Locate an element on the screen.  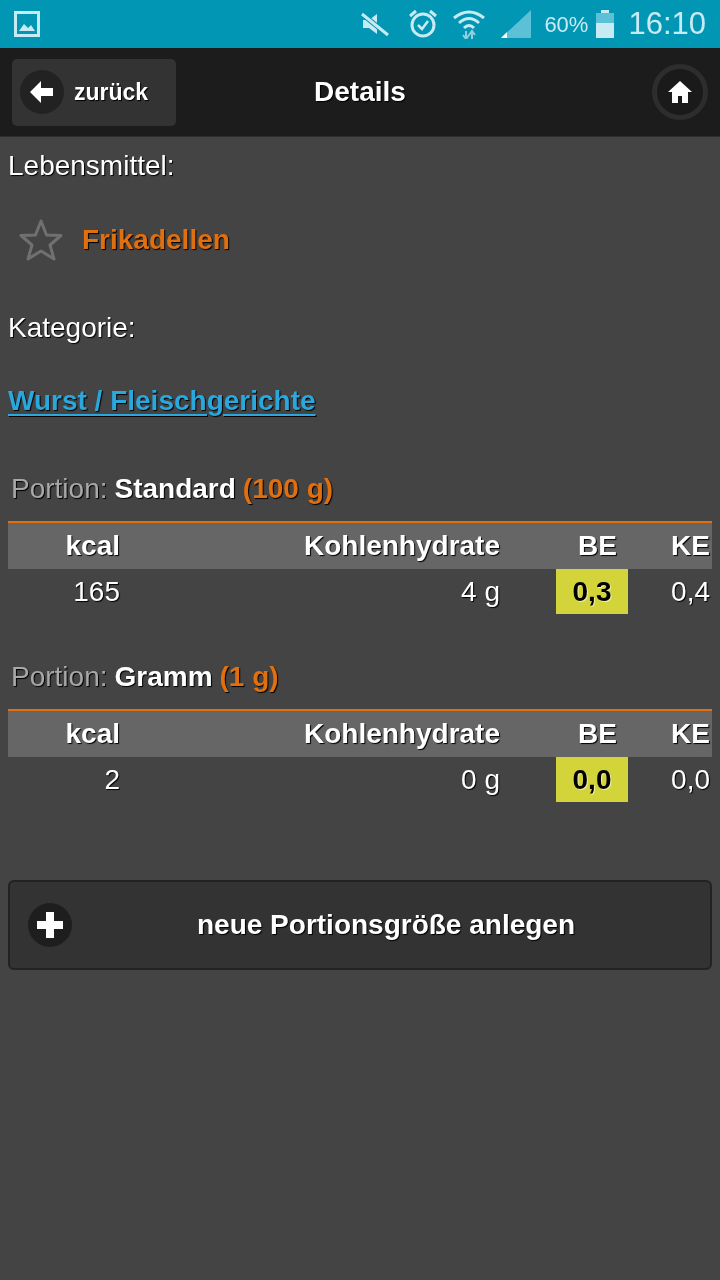
gallery-icon is located at coordinates (27, 24).